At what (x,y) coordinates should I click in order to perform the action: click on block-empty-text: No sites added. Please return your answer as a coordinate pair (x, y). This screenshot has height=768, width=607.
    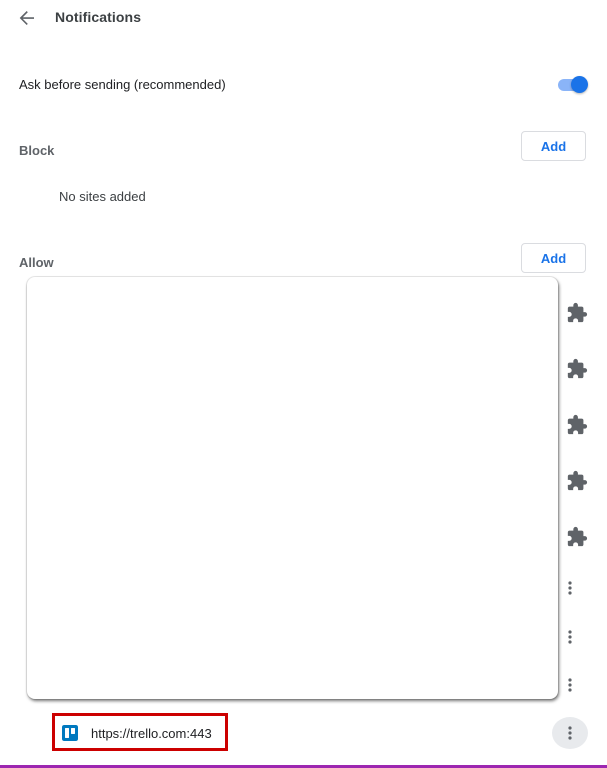
    Looking at the image, I should click on (102, 196).